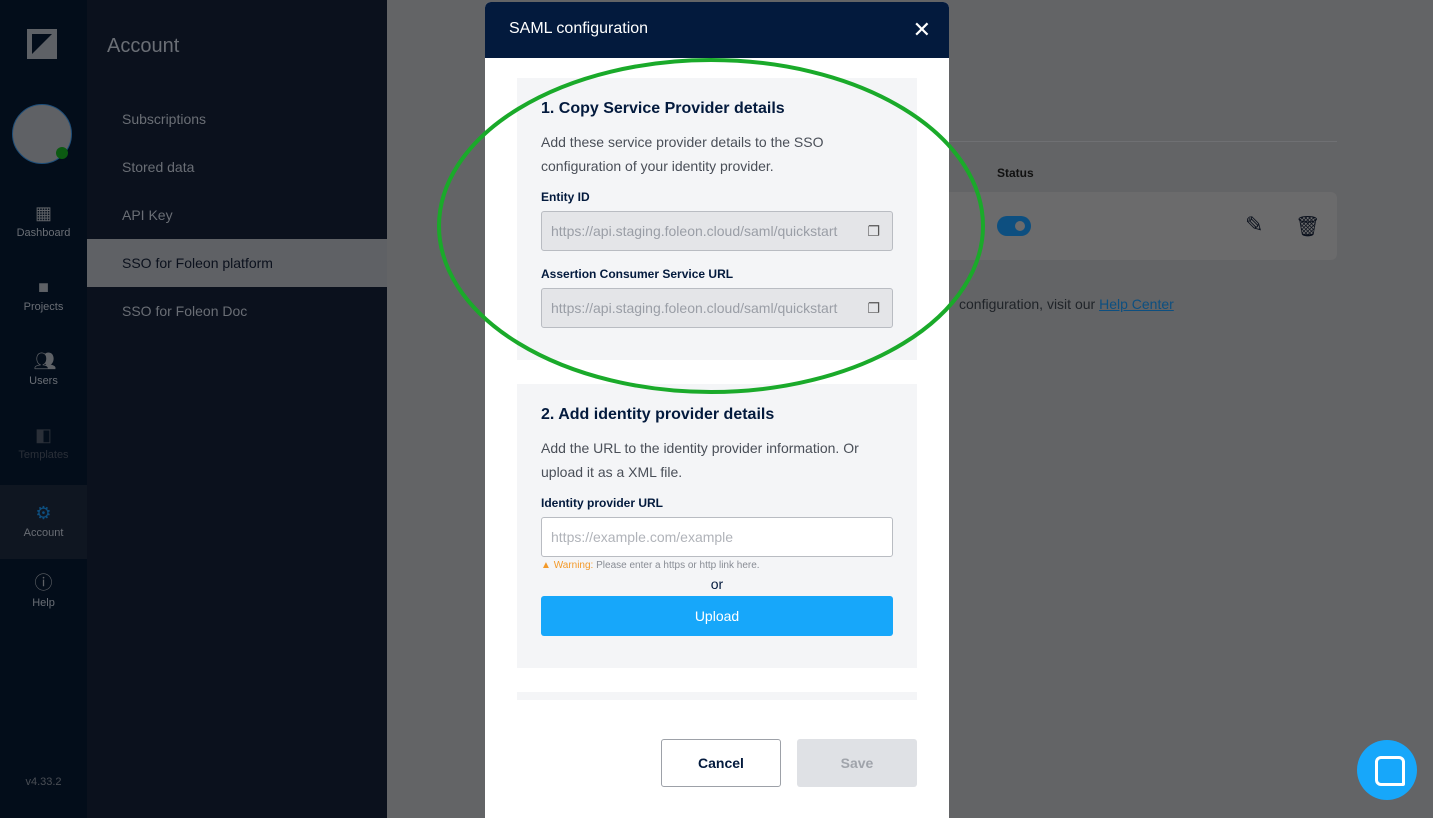 The height and width of the screenshot is (818, 1433). What do you see at coordinates (1254, 225) in the screenshot?
I see `edit-icon: ✎` at bounding box center [1254, 225].